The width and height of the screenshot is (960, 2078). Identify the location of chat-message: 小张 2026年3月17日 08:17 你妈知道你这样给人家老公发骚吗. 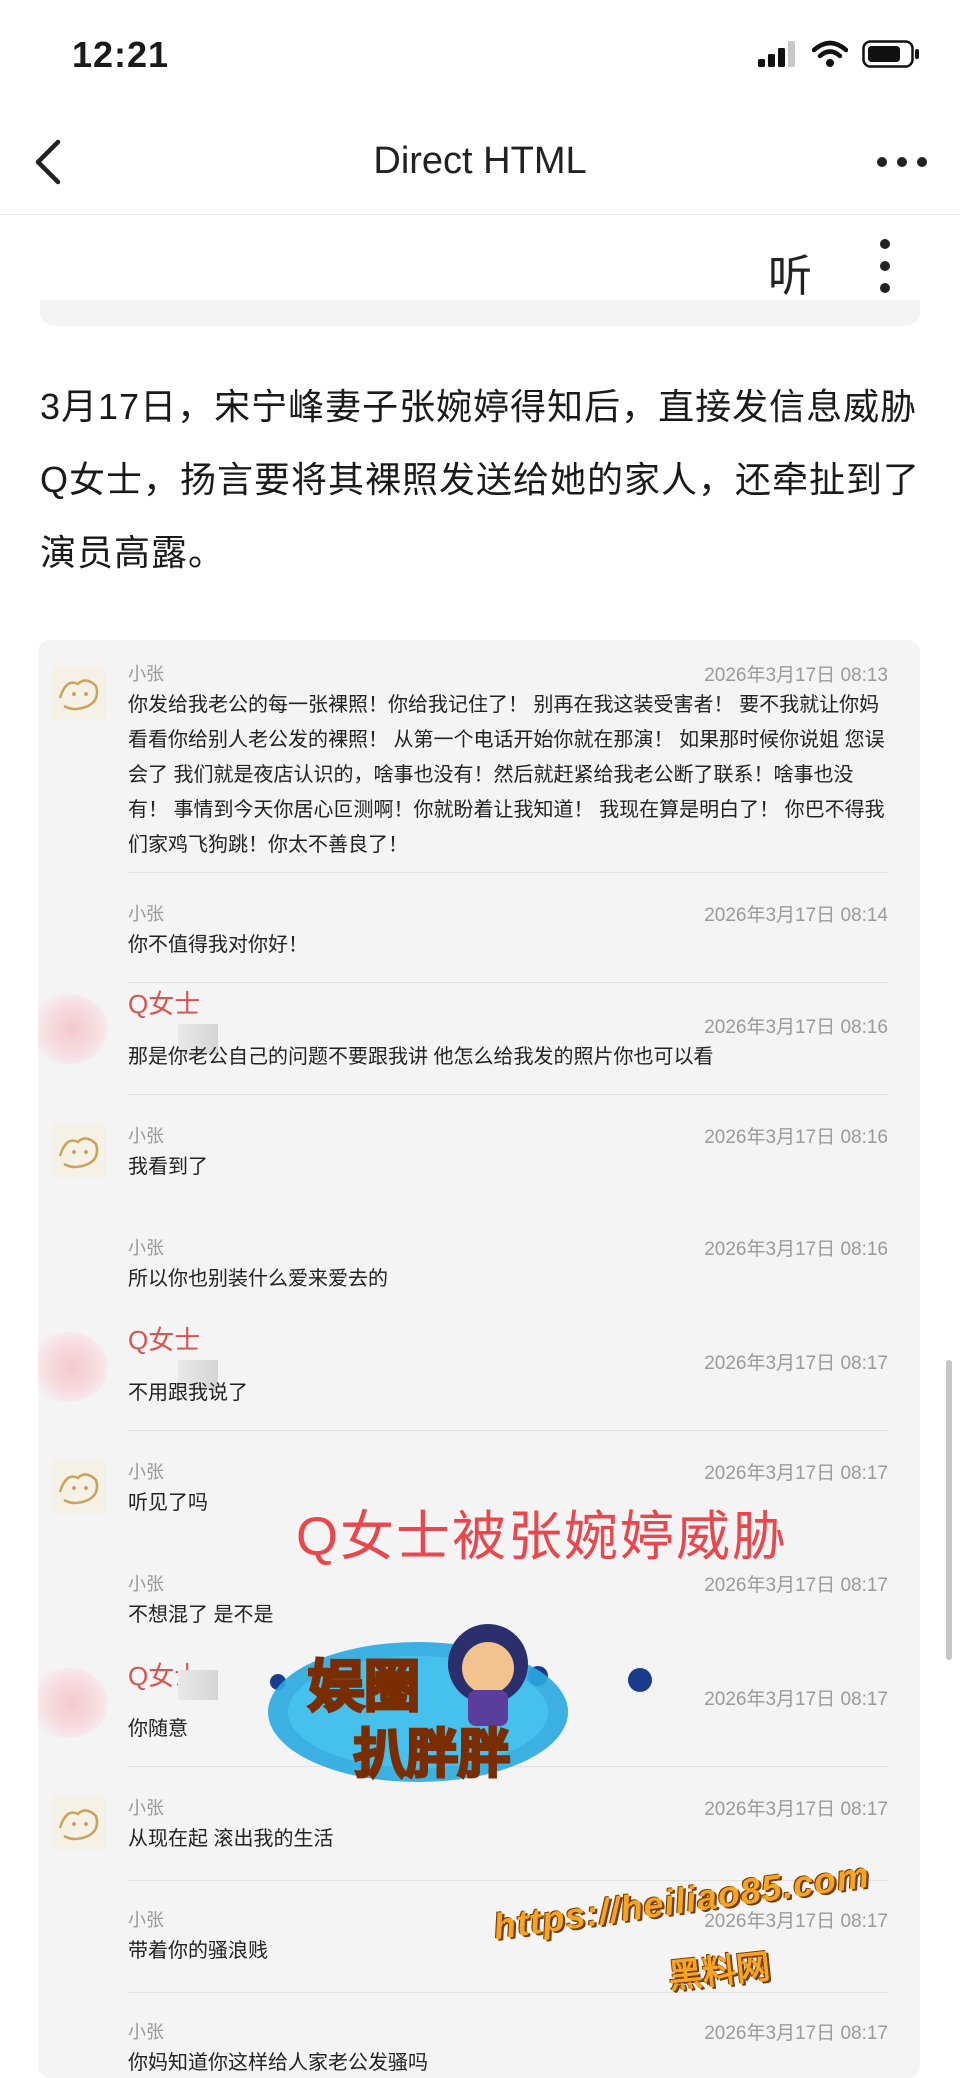
(479, 2046).